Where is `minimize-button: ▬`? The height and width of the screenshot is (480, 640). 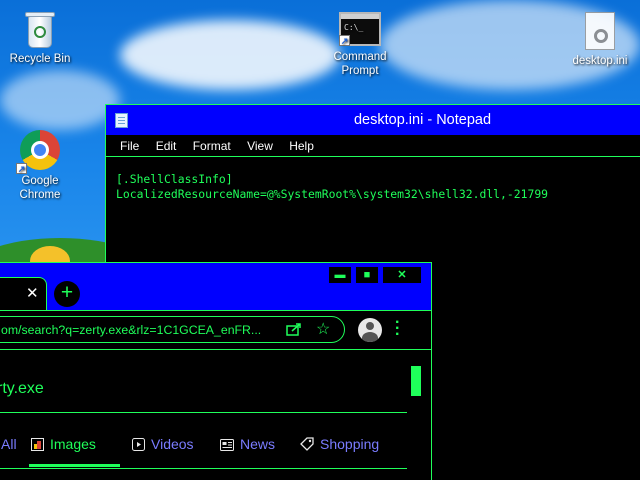
minimize-button: ▬ is located at coordinates (340, 275).